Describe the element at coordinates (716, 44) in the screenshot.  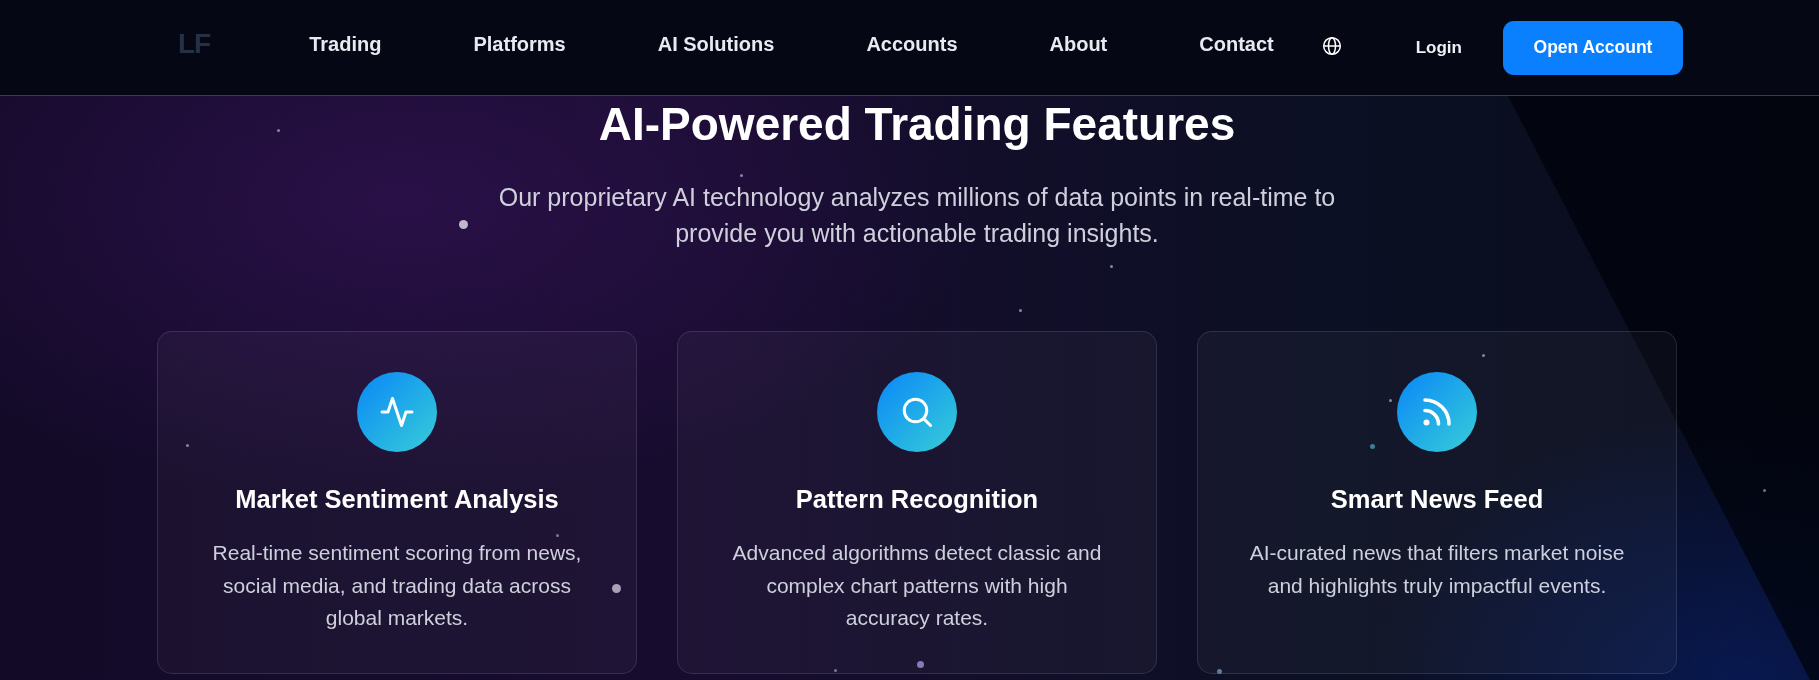
I see `nav-link: AI Solutions` at that location.